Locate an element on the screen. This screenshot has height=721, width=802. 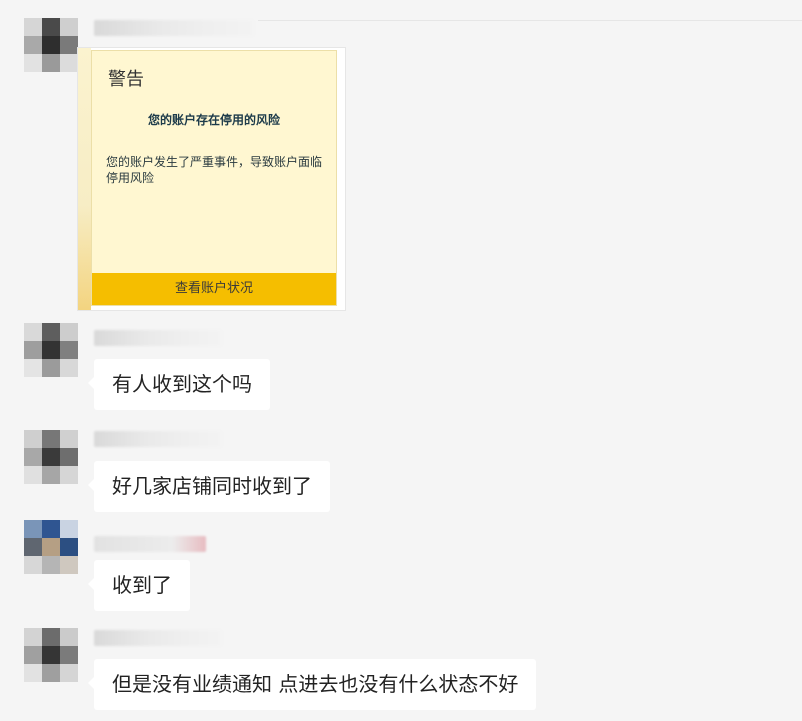
message-bubble: 有人收到这个吗 is located at coordinates (179, 384).